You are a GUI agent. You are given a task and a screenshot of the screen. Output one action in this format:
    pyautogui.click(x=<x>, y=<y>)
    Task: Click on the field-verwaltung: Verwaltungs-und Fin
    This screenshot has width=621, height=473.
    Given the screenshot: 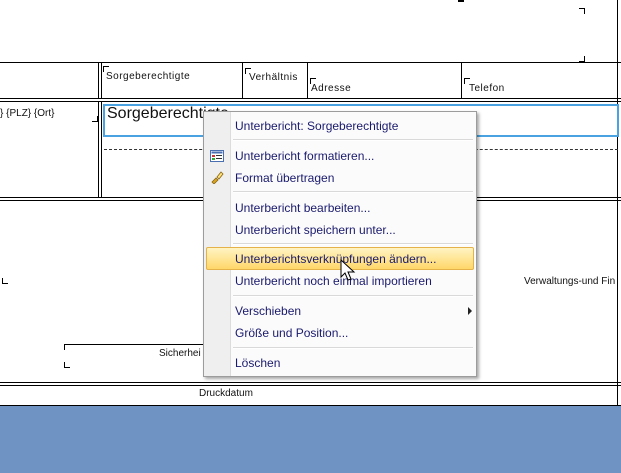 What is the action you would take?
    pyautogui.click(x=569, y=281)
    